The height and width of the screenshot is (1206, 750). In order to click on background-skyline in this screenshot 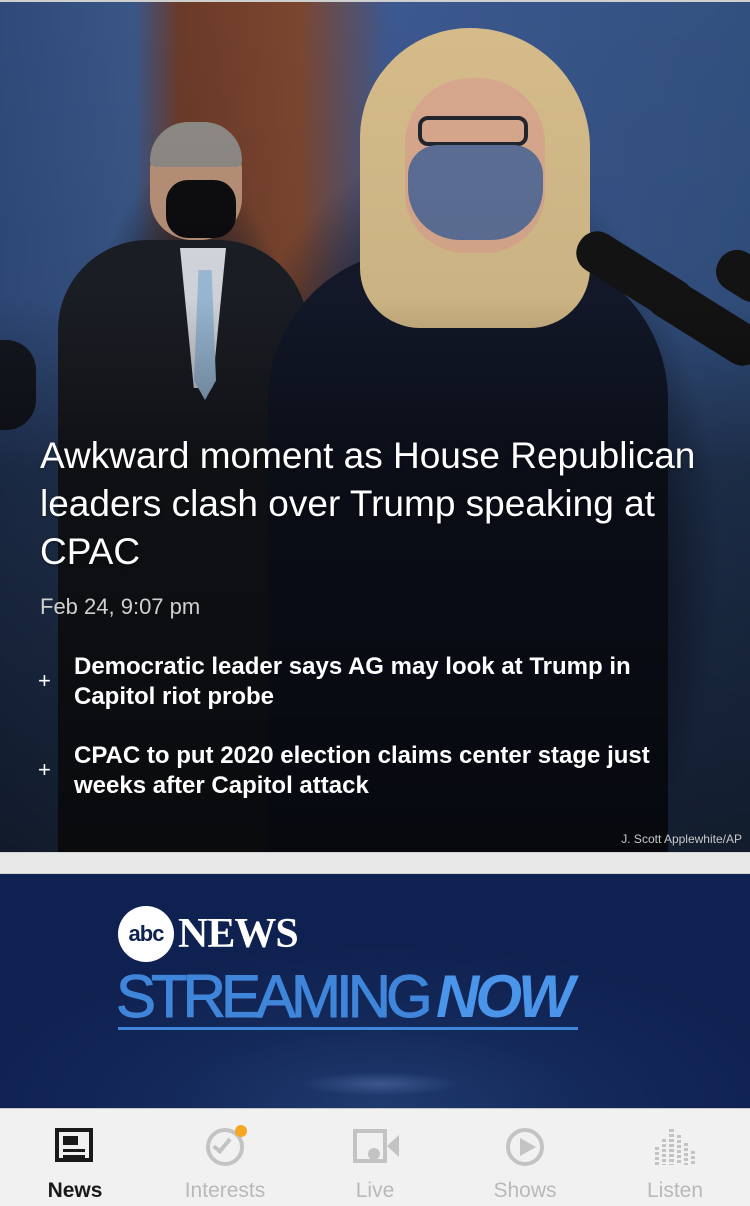, I will do `click(375, 1086)`.